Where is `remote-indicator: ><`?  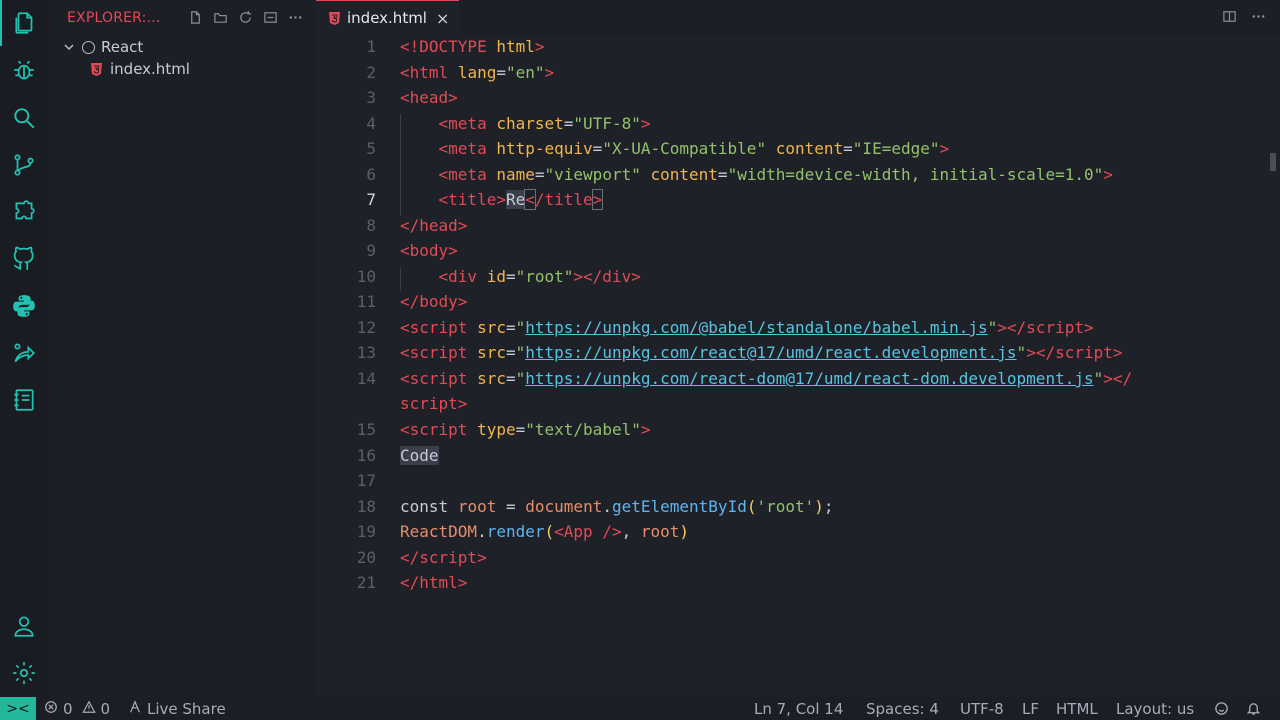 remote-indicator: >< is located at coordinates (18, 708).